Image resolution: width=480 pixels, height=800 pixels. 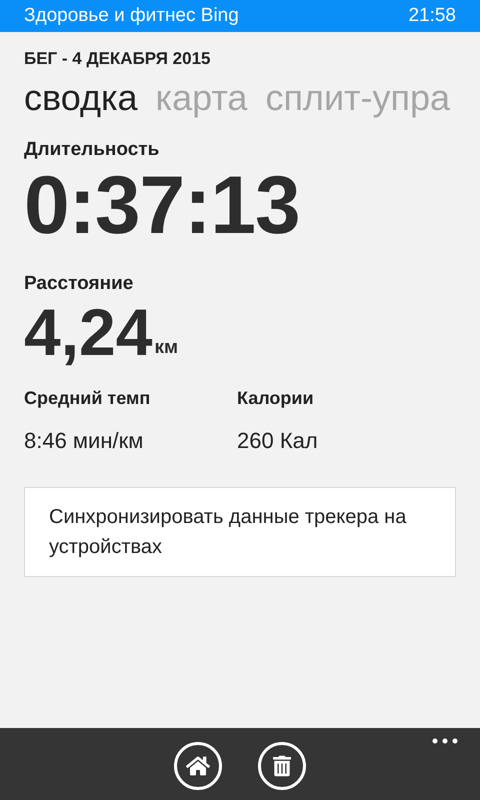 What do you see at coordinates (278, 440) in the screenshot?
I see `stat-value: 260 Кал` at bounding box center [278, 440].